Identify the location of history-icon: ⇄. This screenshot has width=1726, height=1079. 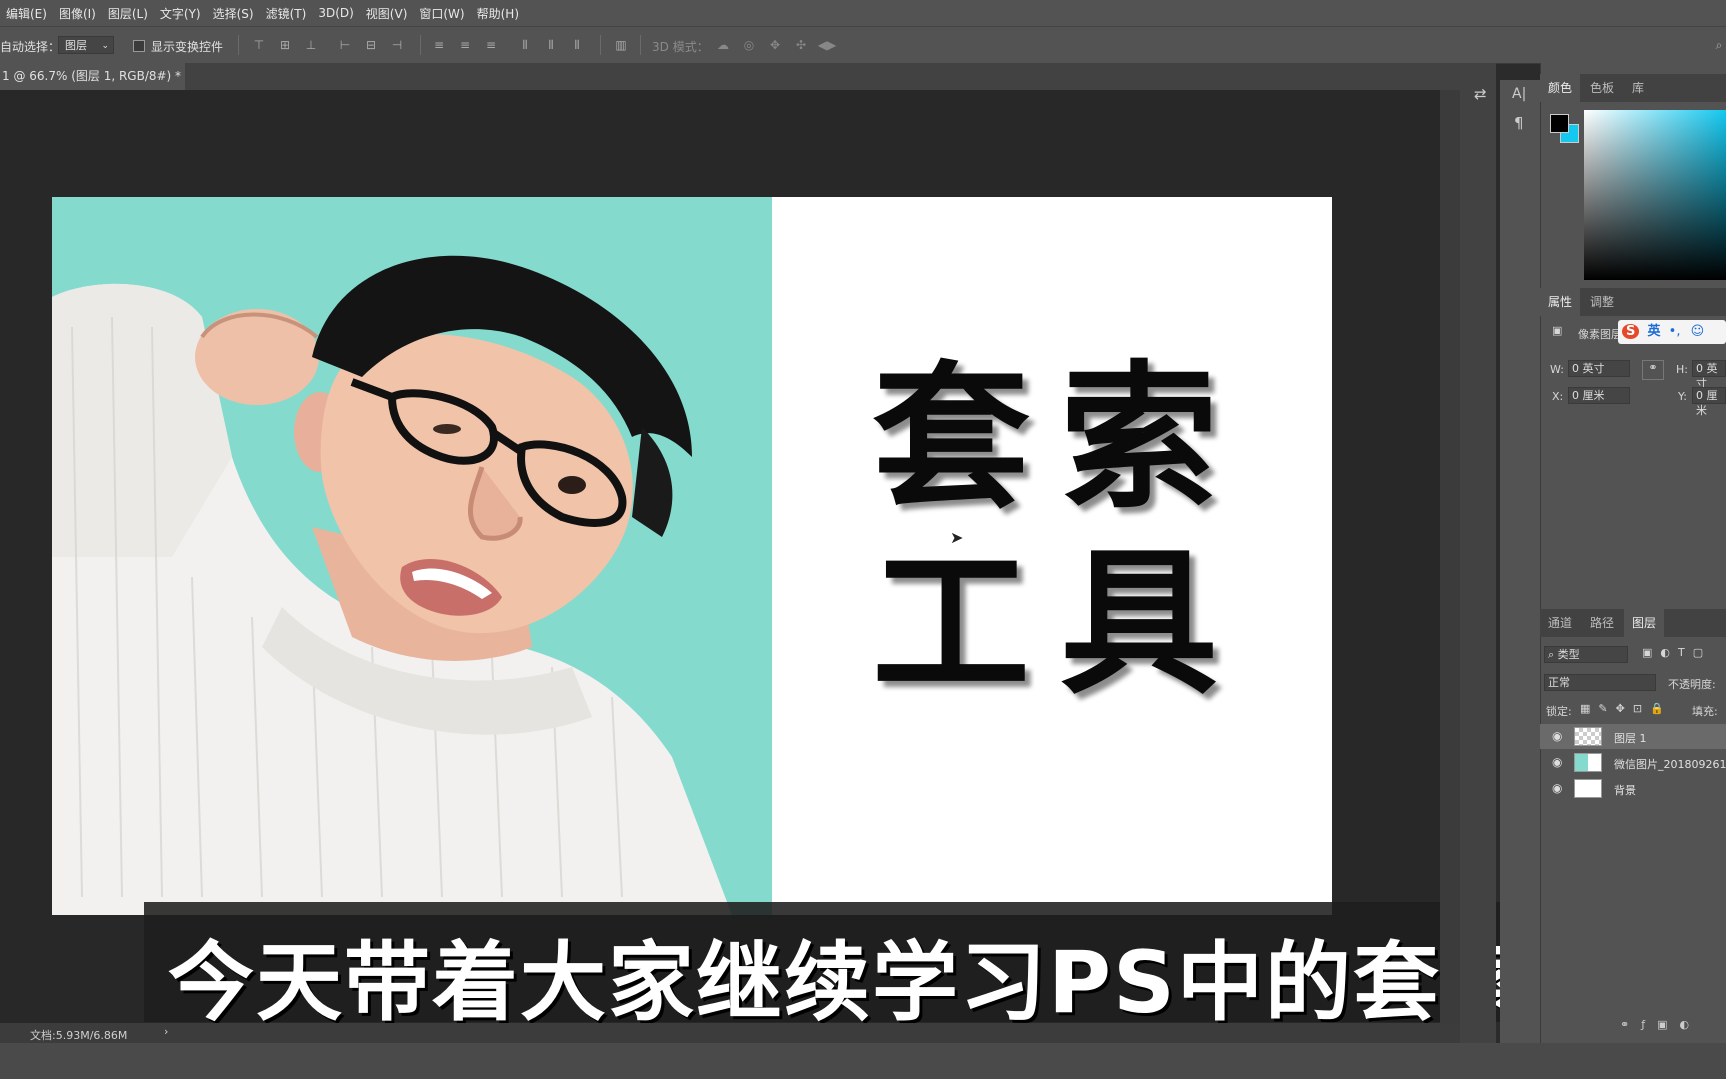
(1480, 94).